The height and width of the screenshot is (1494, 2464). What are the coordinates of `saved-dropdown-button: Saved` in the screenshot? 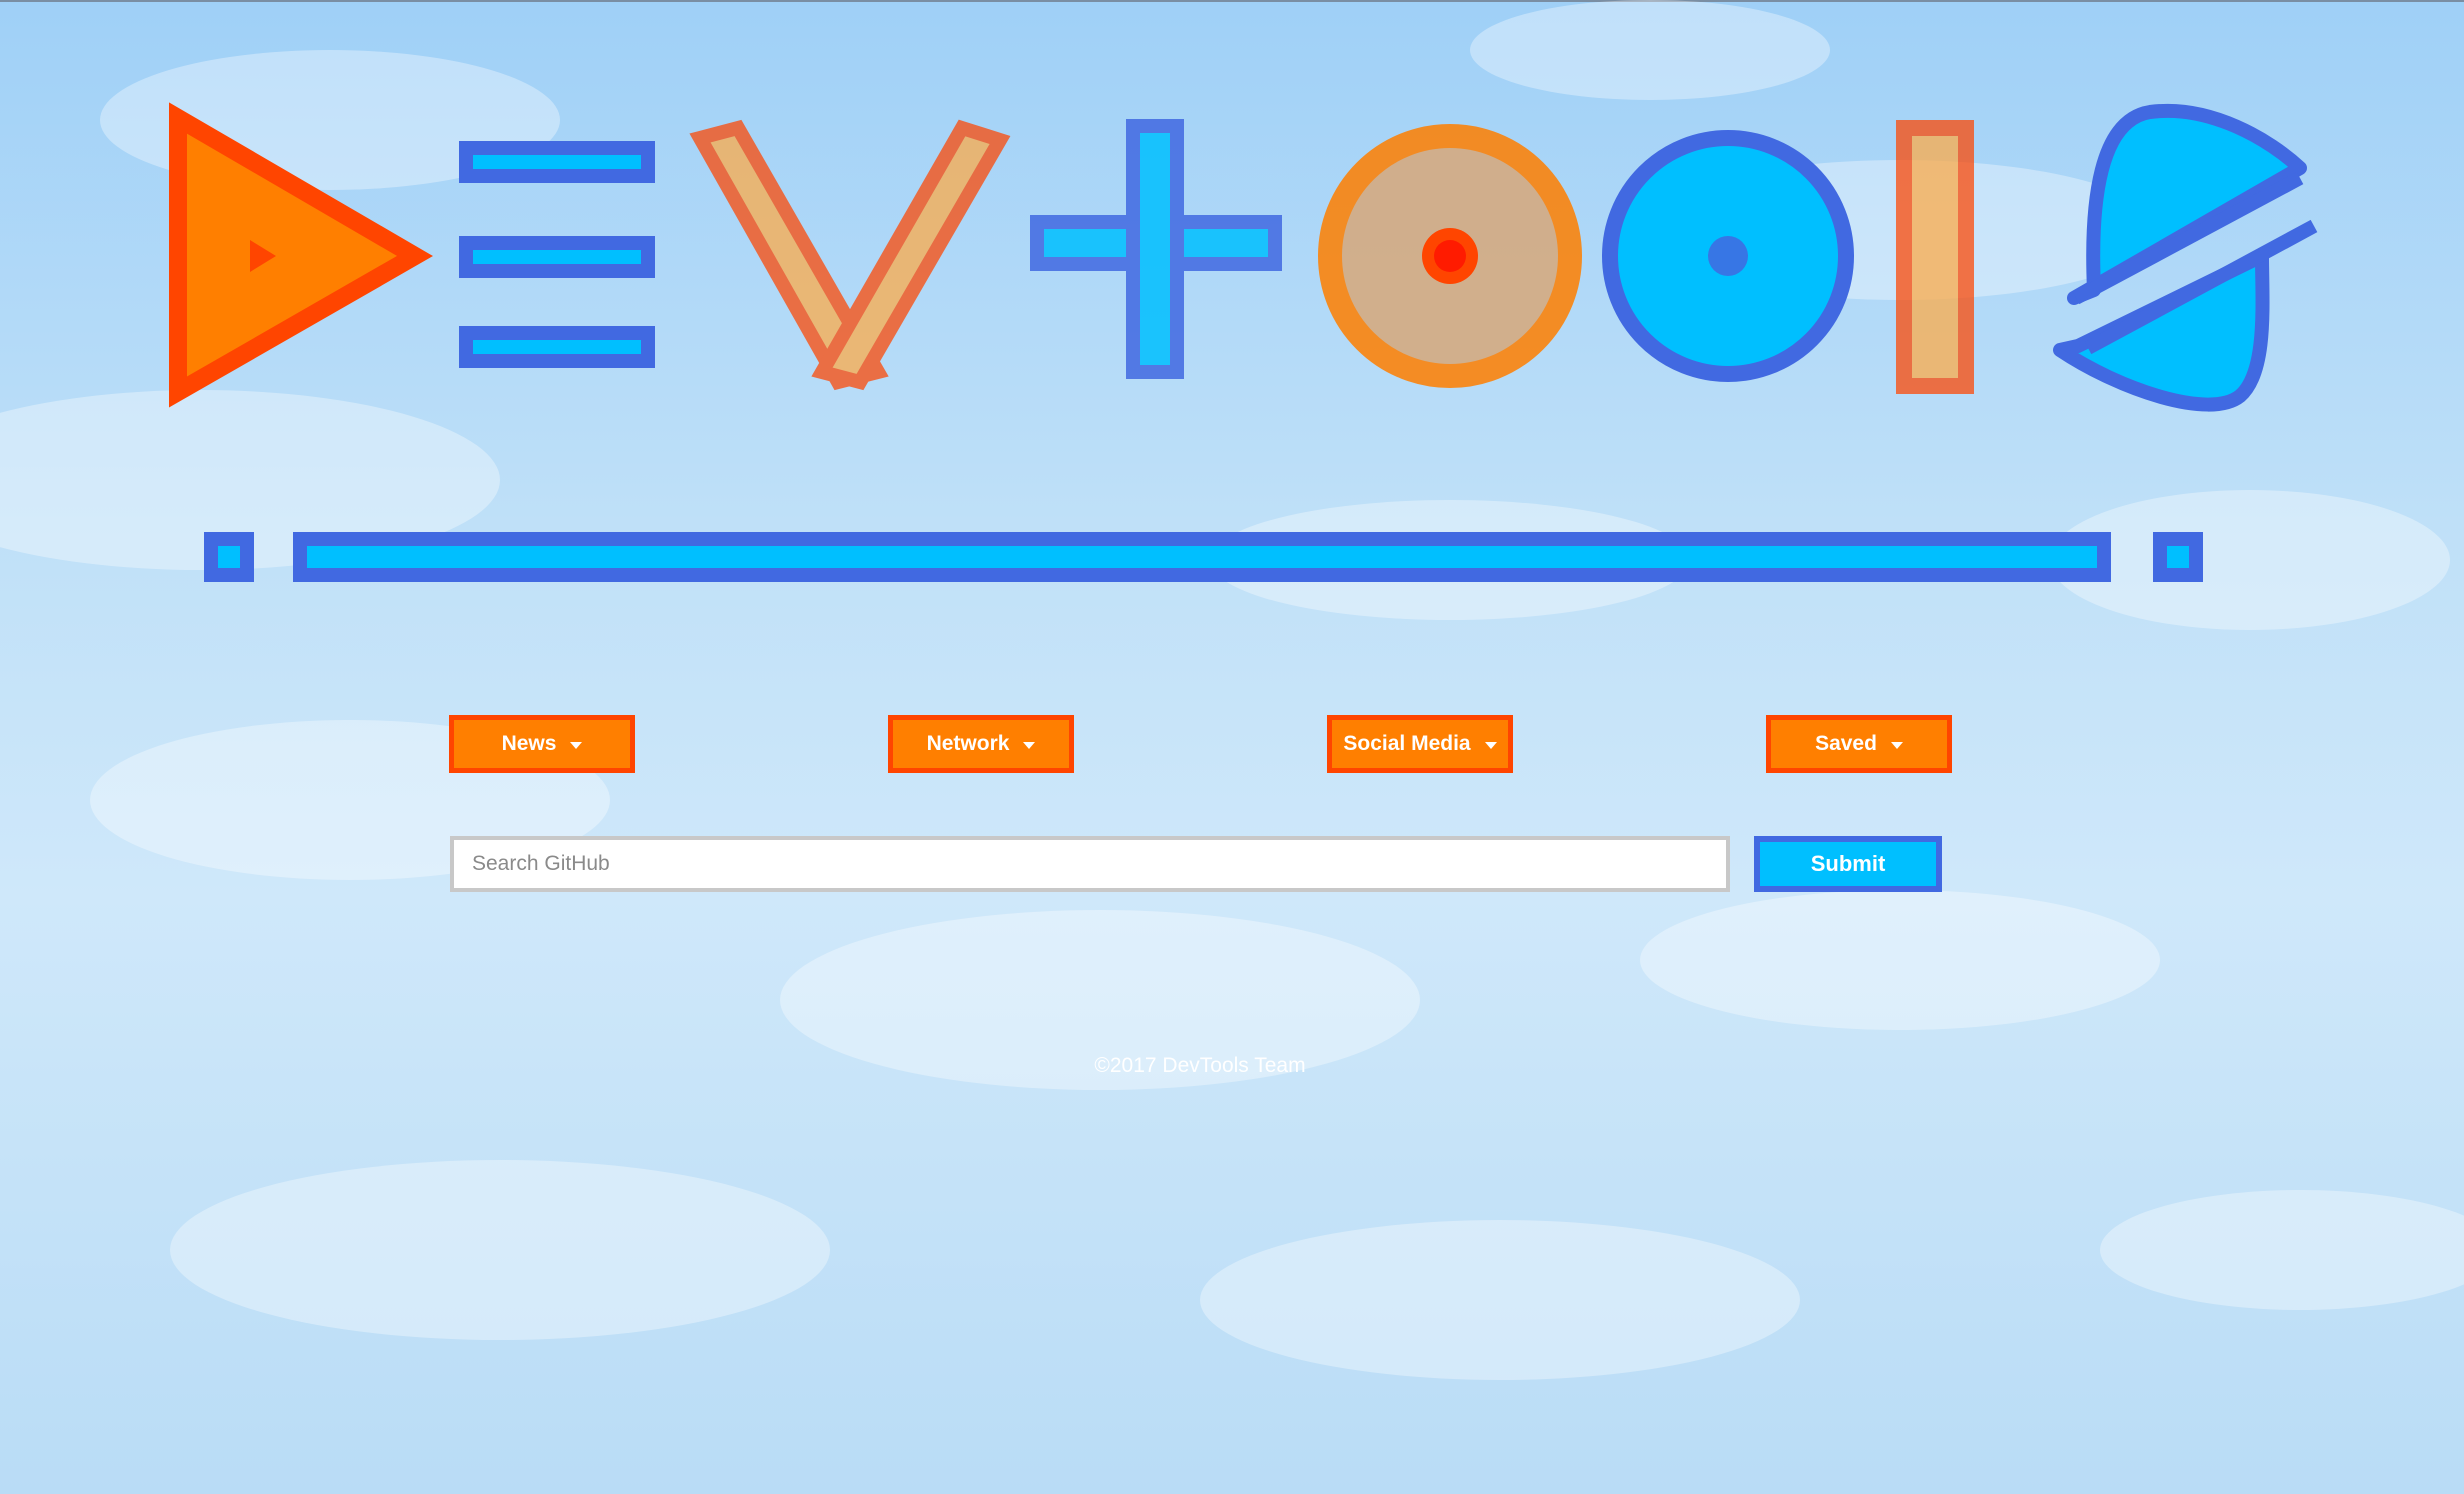 It's located at (1859, 744).